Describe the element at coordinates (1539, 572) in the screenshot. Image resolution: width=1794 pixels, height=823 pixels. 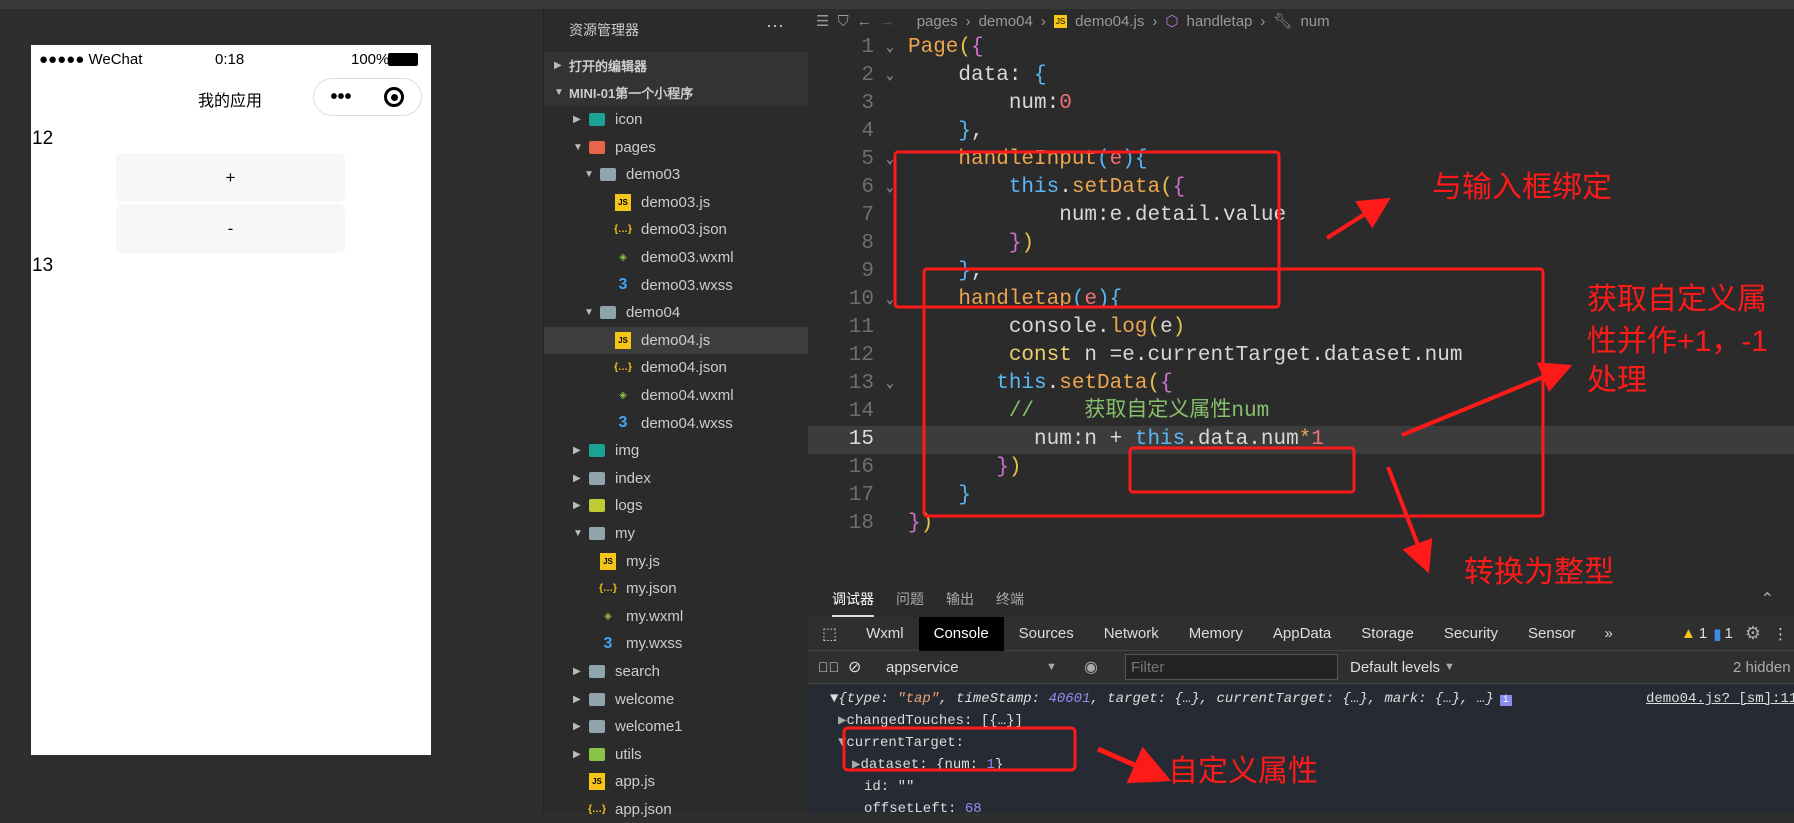
I see `annotation-to-integer: 转换为整型` at that location.